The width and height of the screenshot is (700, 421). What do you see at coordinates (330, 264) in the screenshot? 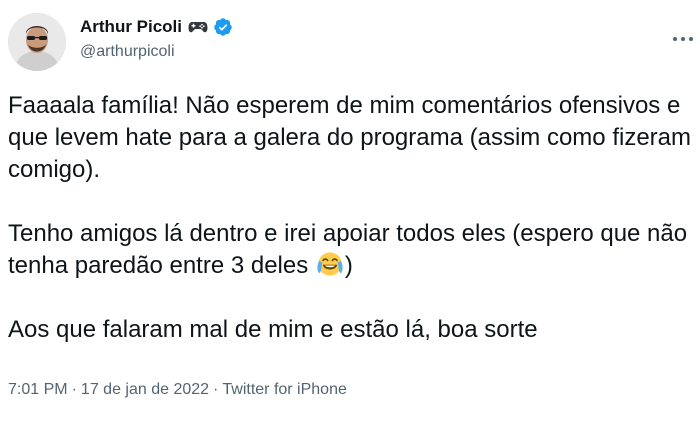
I see `laughing-crying-face-icon` at bounding box center [330, 264].